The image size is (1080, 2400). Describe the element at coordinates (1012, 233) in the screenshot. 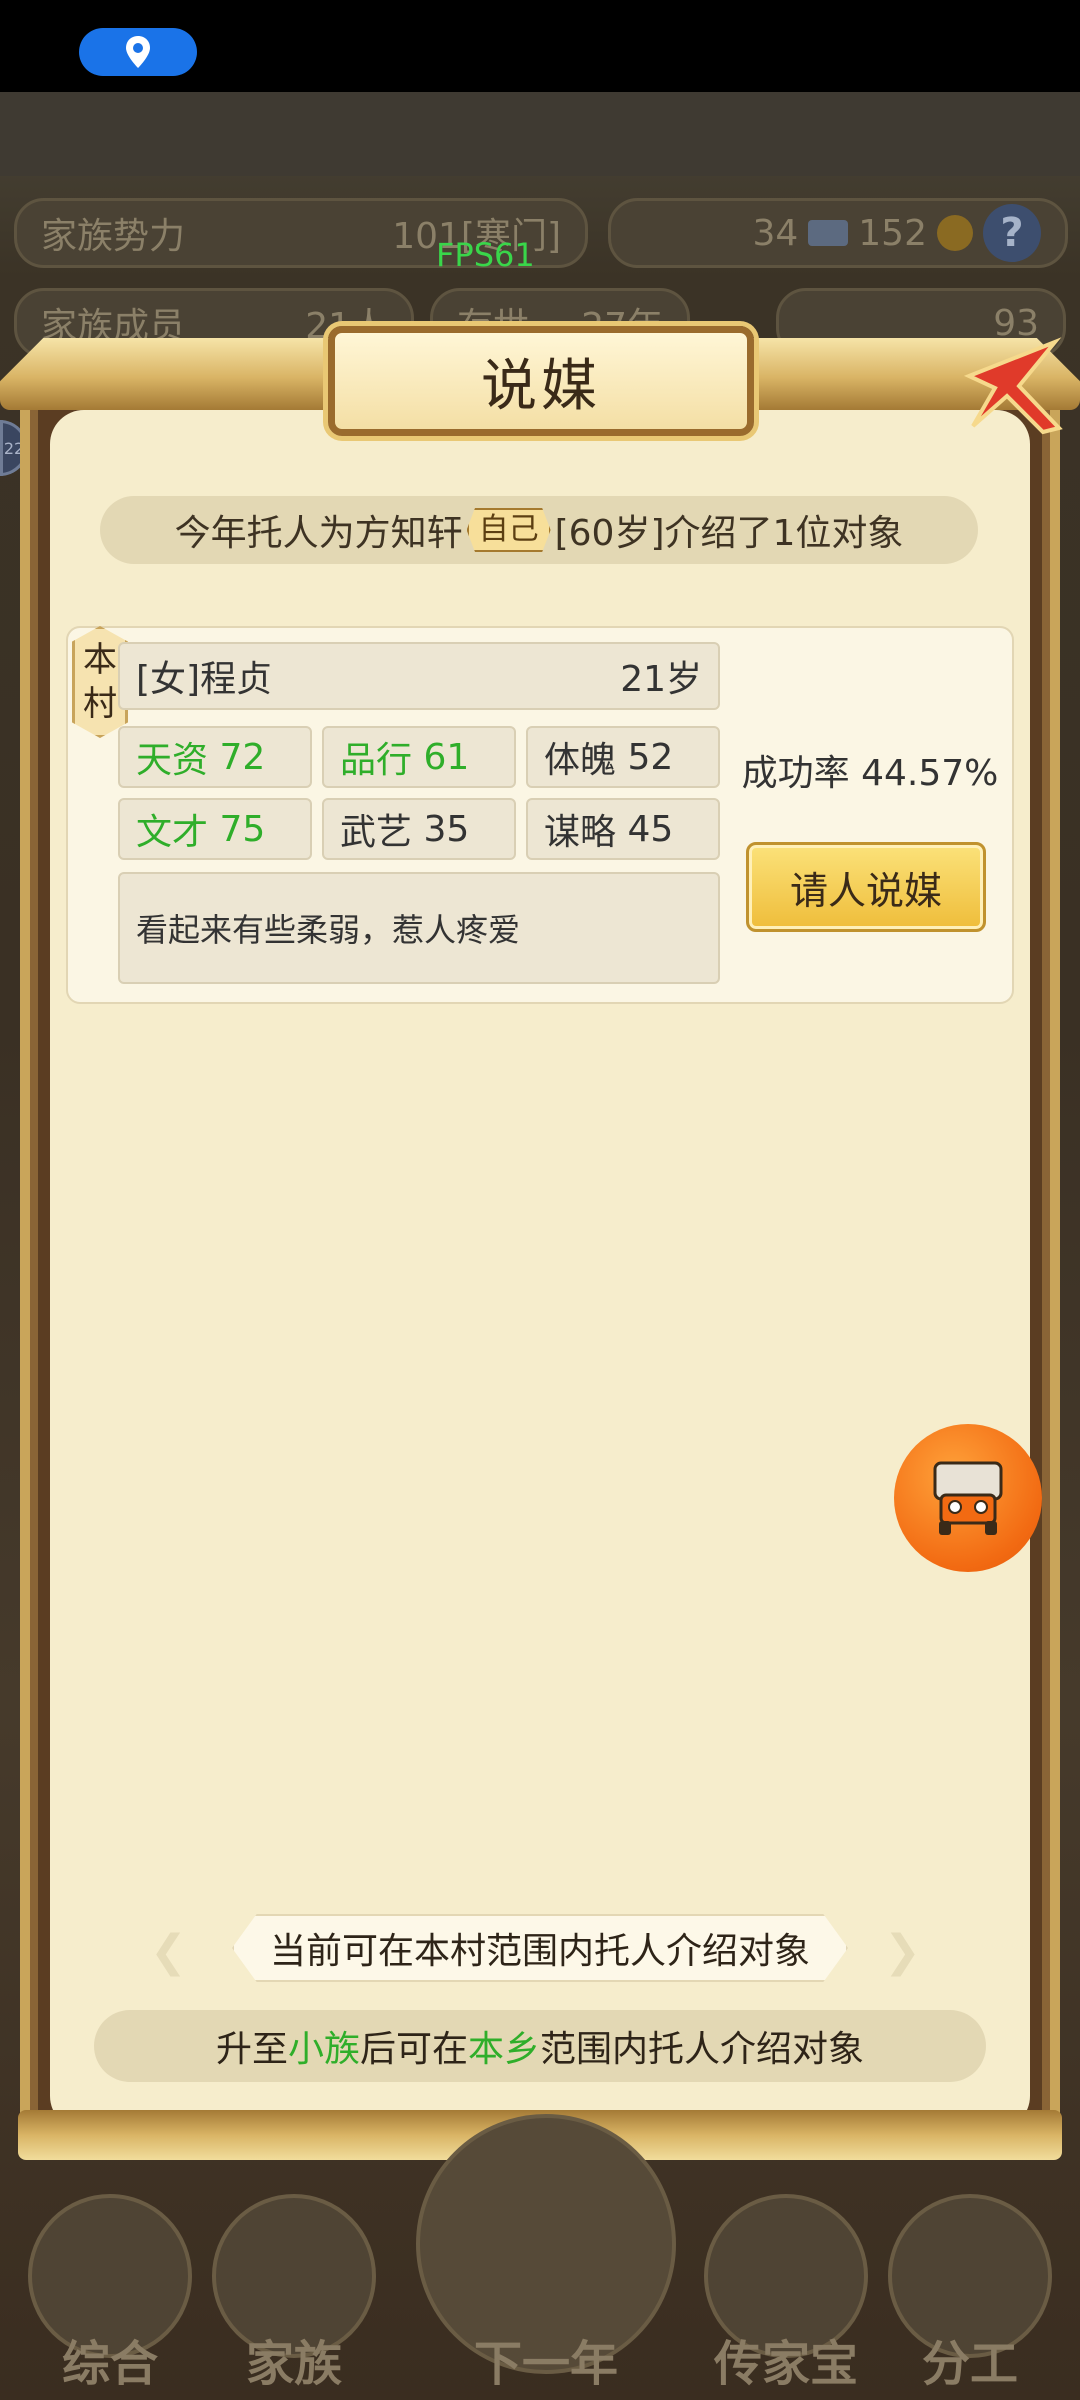

I see `help-icon: ?` at that location.